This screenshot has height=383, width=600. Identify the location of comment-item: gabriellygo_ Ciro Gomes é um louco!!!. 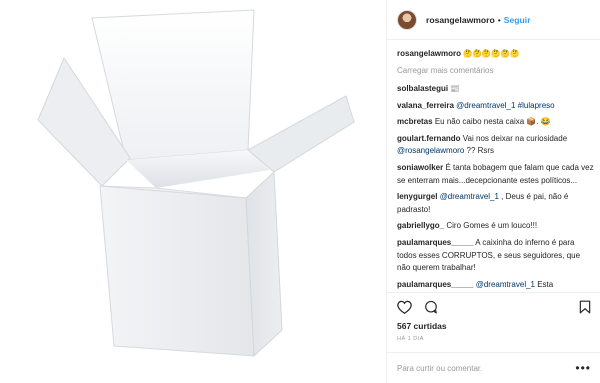
(496, 226).